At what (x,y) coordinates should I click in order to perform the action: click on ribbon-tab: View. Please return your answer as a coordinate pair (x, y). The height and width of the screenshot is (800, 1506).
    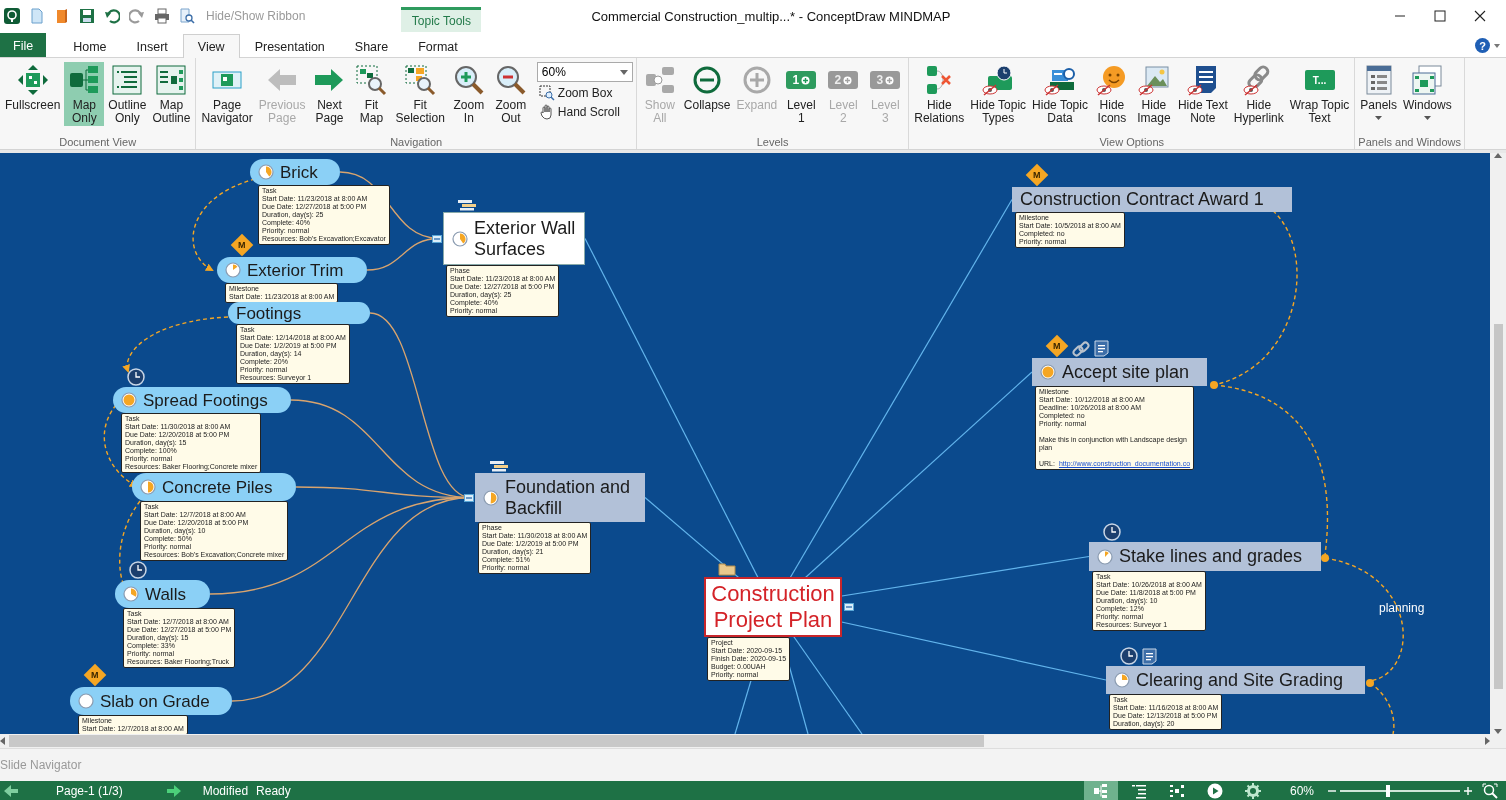
    Looking at the image, I should click on (211, 46).